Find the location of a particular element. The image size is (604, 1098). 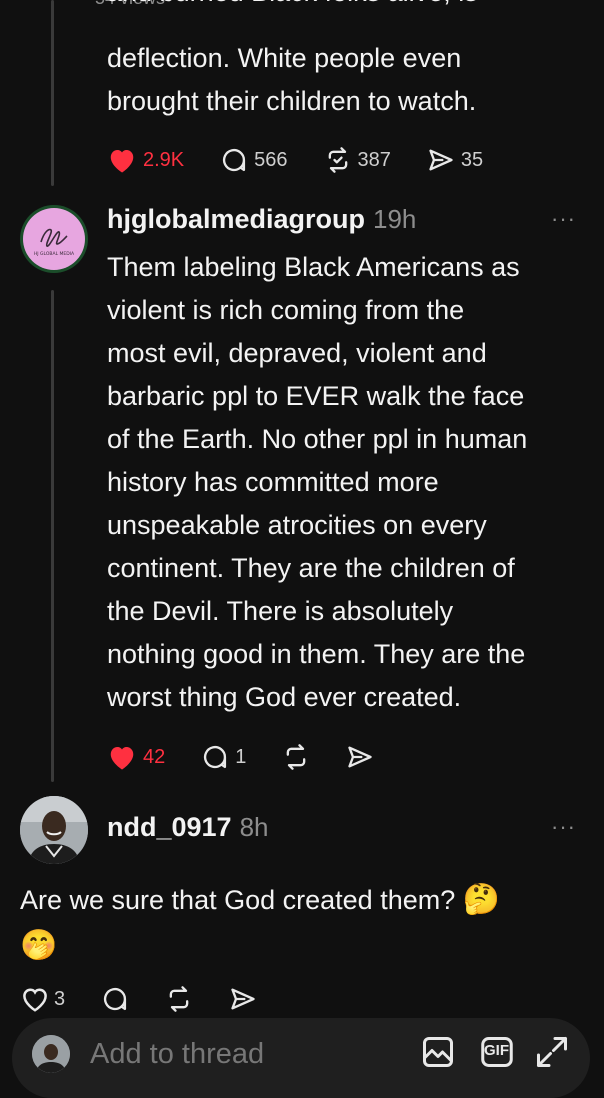

reply-actions: 42 1 is located at coordinates (240, 757).